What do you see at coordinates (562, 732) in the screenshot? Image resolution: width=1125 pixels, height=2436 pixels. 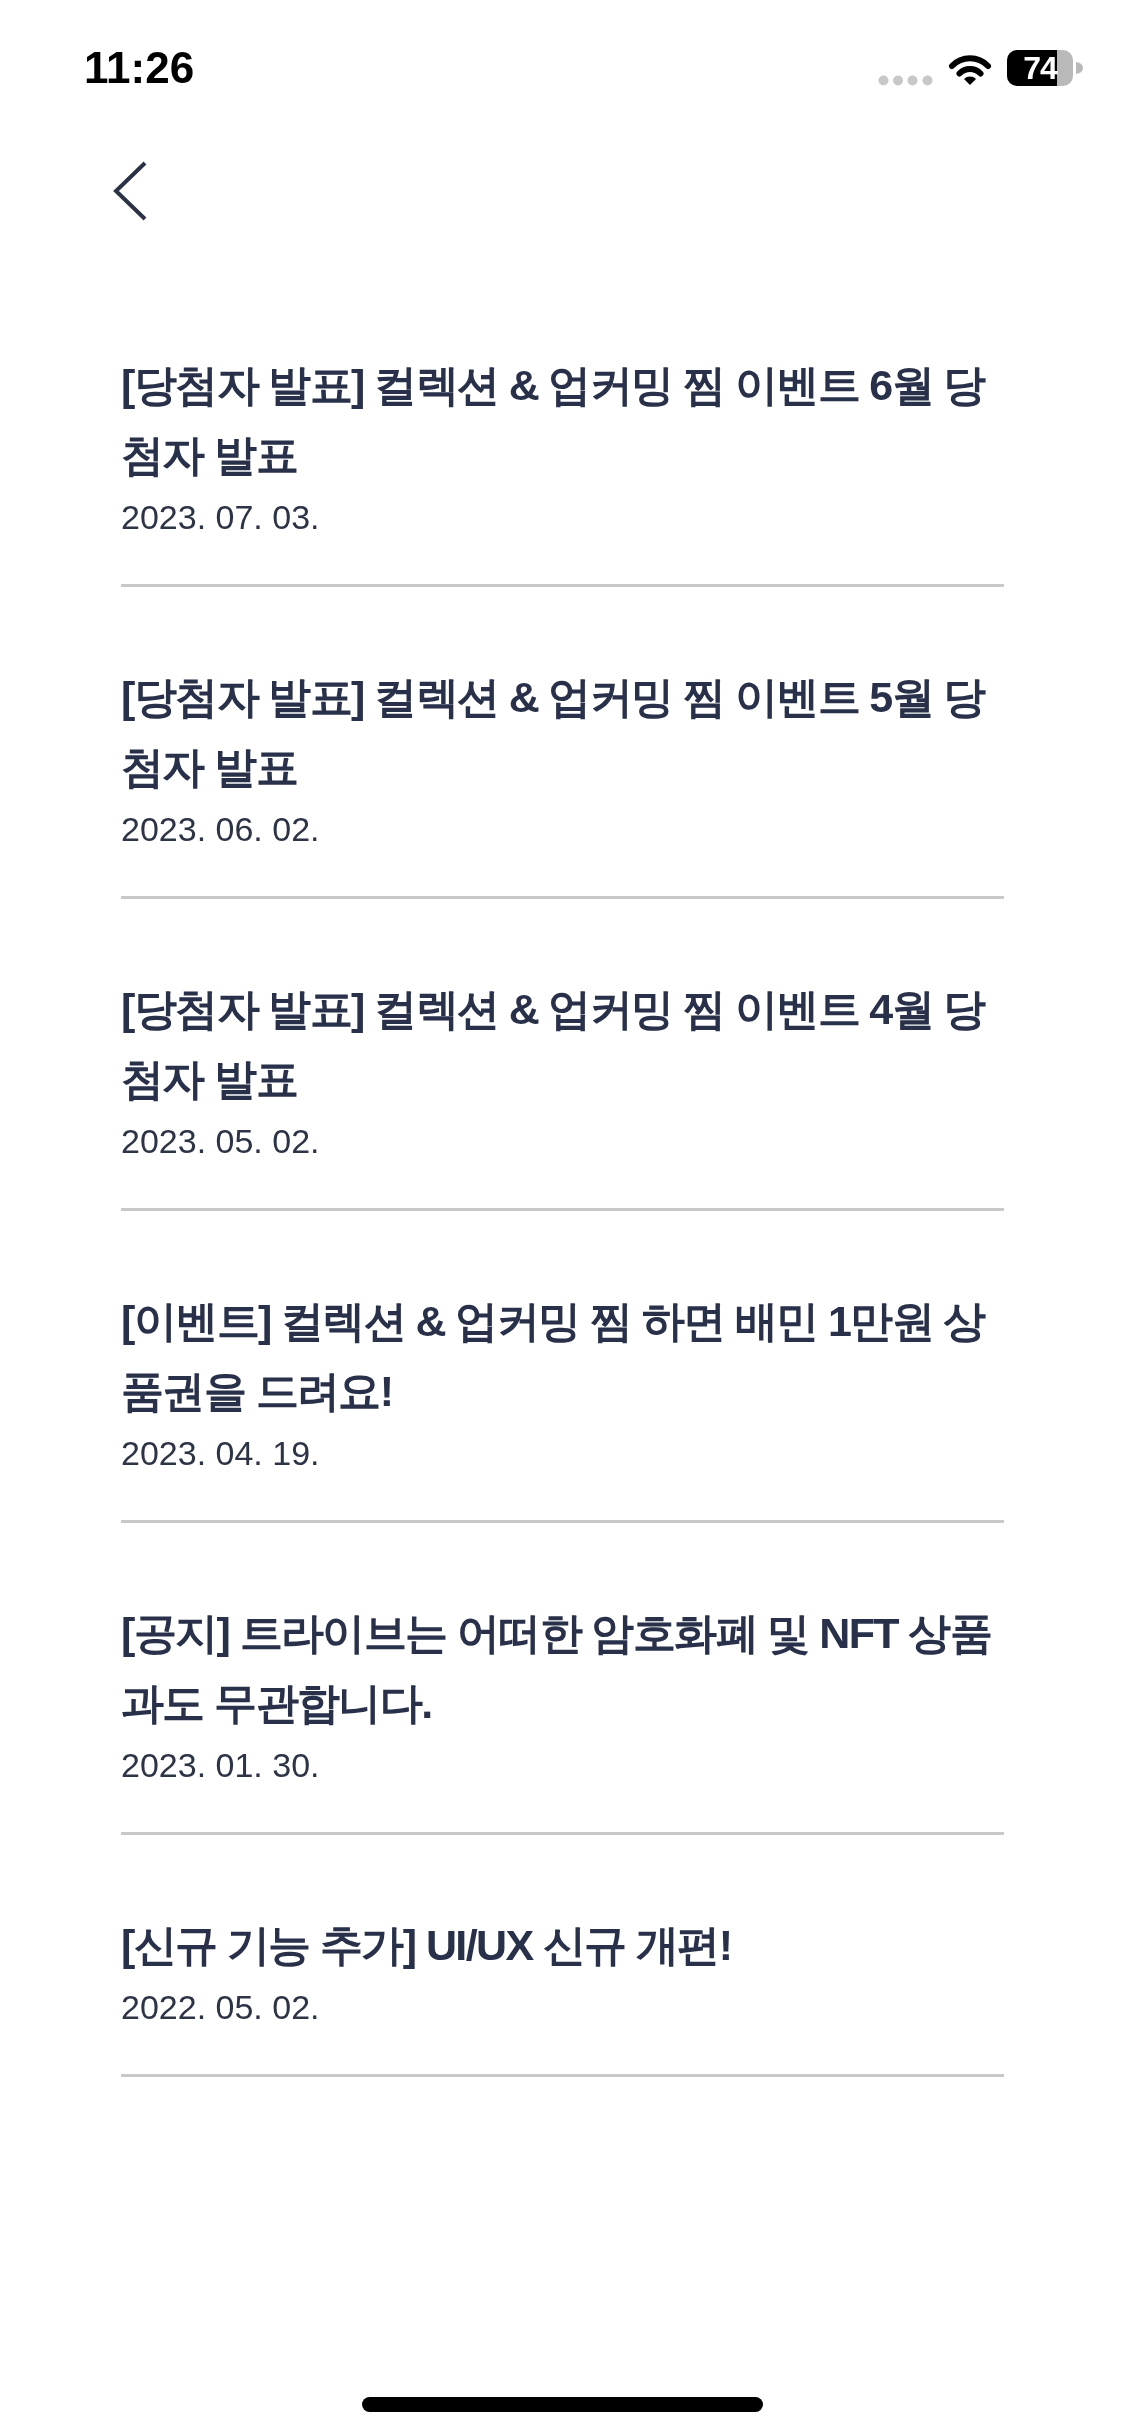 I see `notice-title: [당첨자 발표] 컬렉션 & 업커밍 찜 이벤트 5월 당첨자 발표` at bounding box center [562, 732].